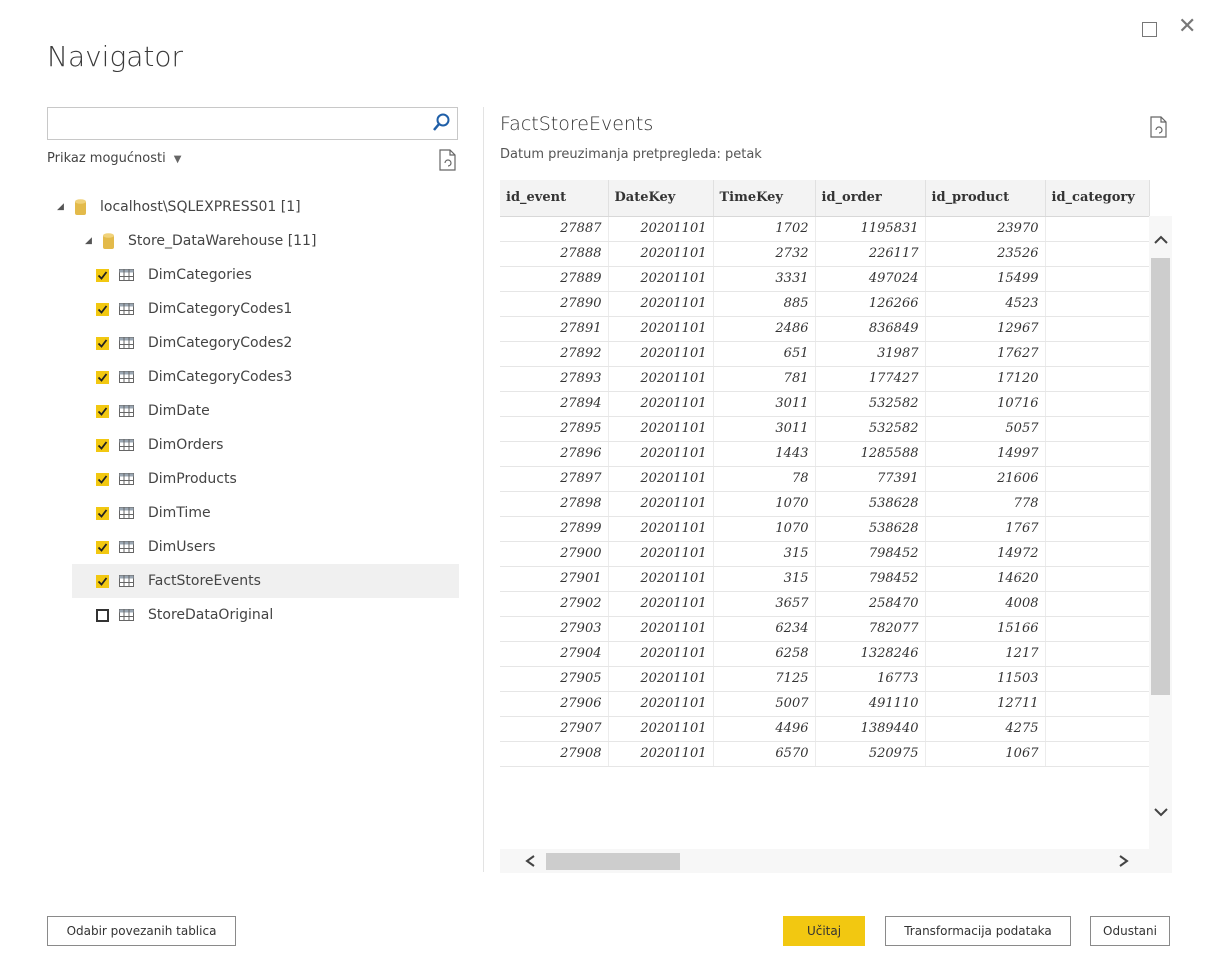 This screenshot has height=965, width=1210. Describe the element at coordinates (824, 931) in the screenshot. I see `load-button: Učitaj` at that location.